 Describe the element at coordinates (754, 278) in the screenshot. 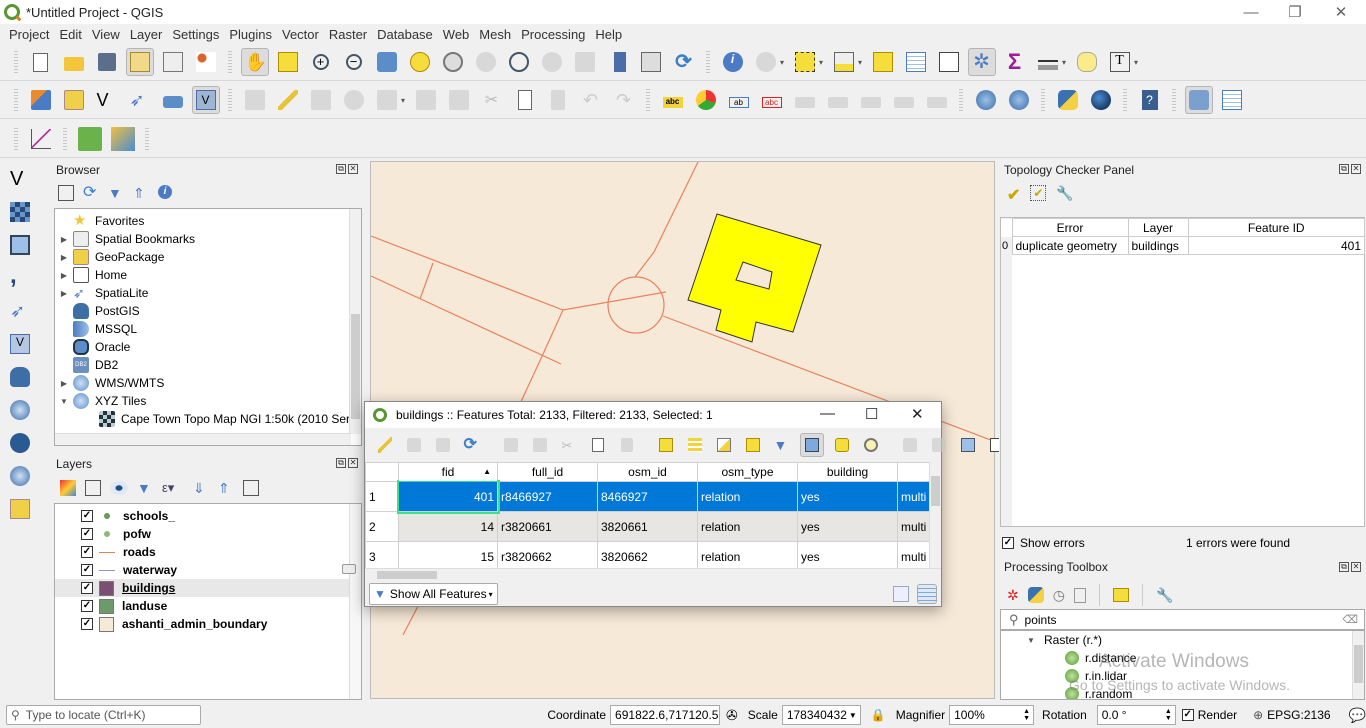

I see `selected-building` at that location.